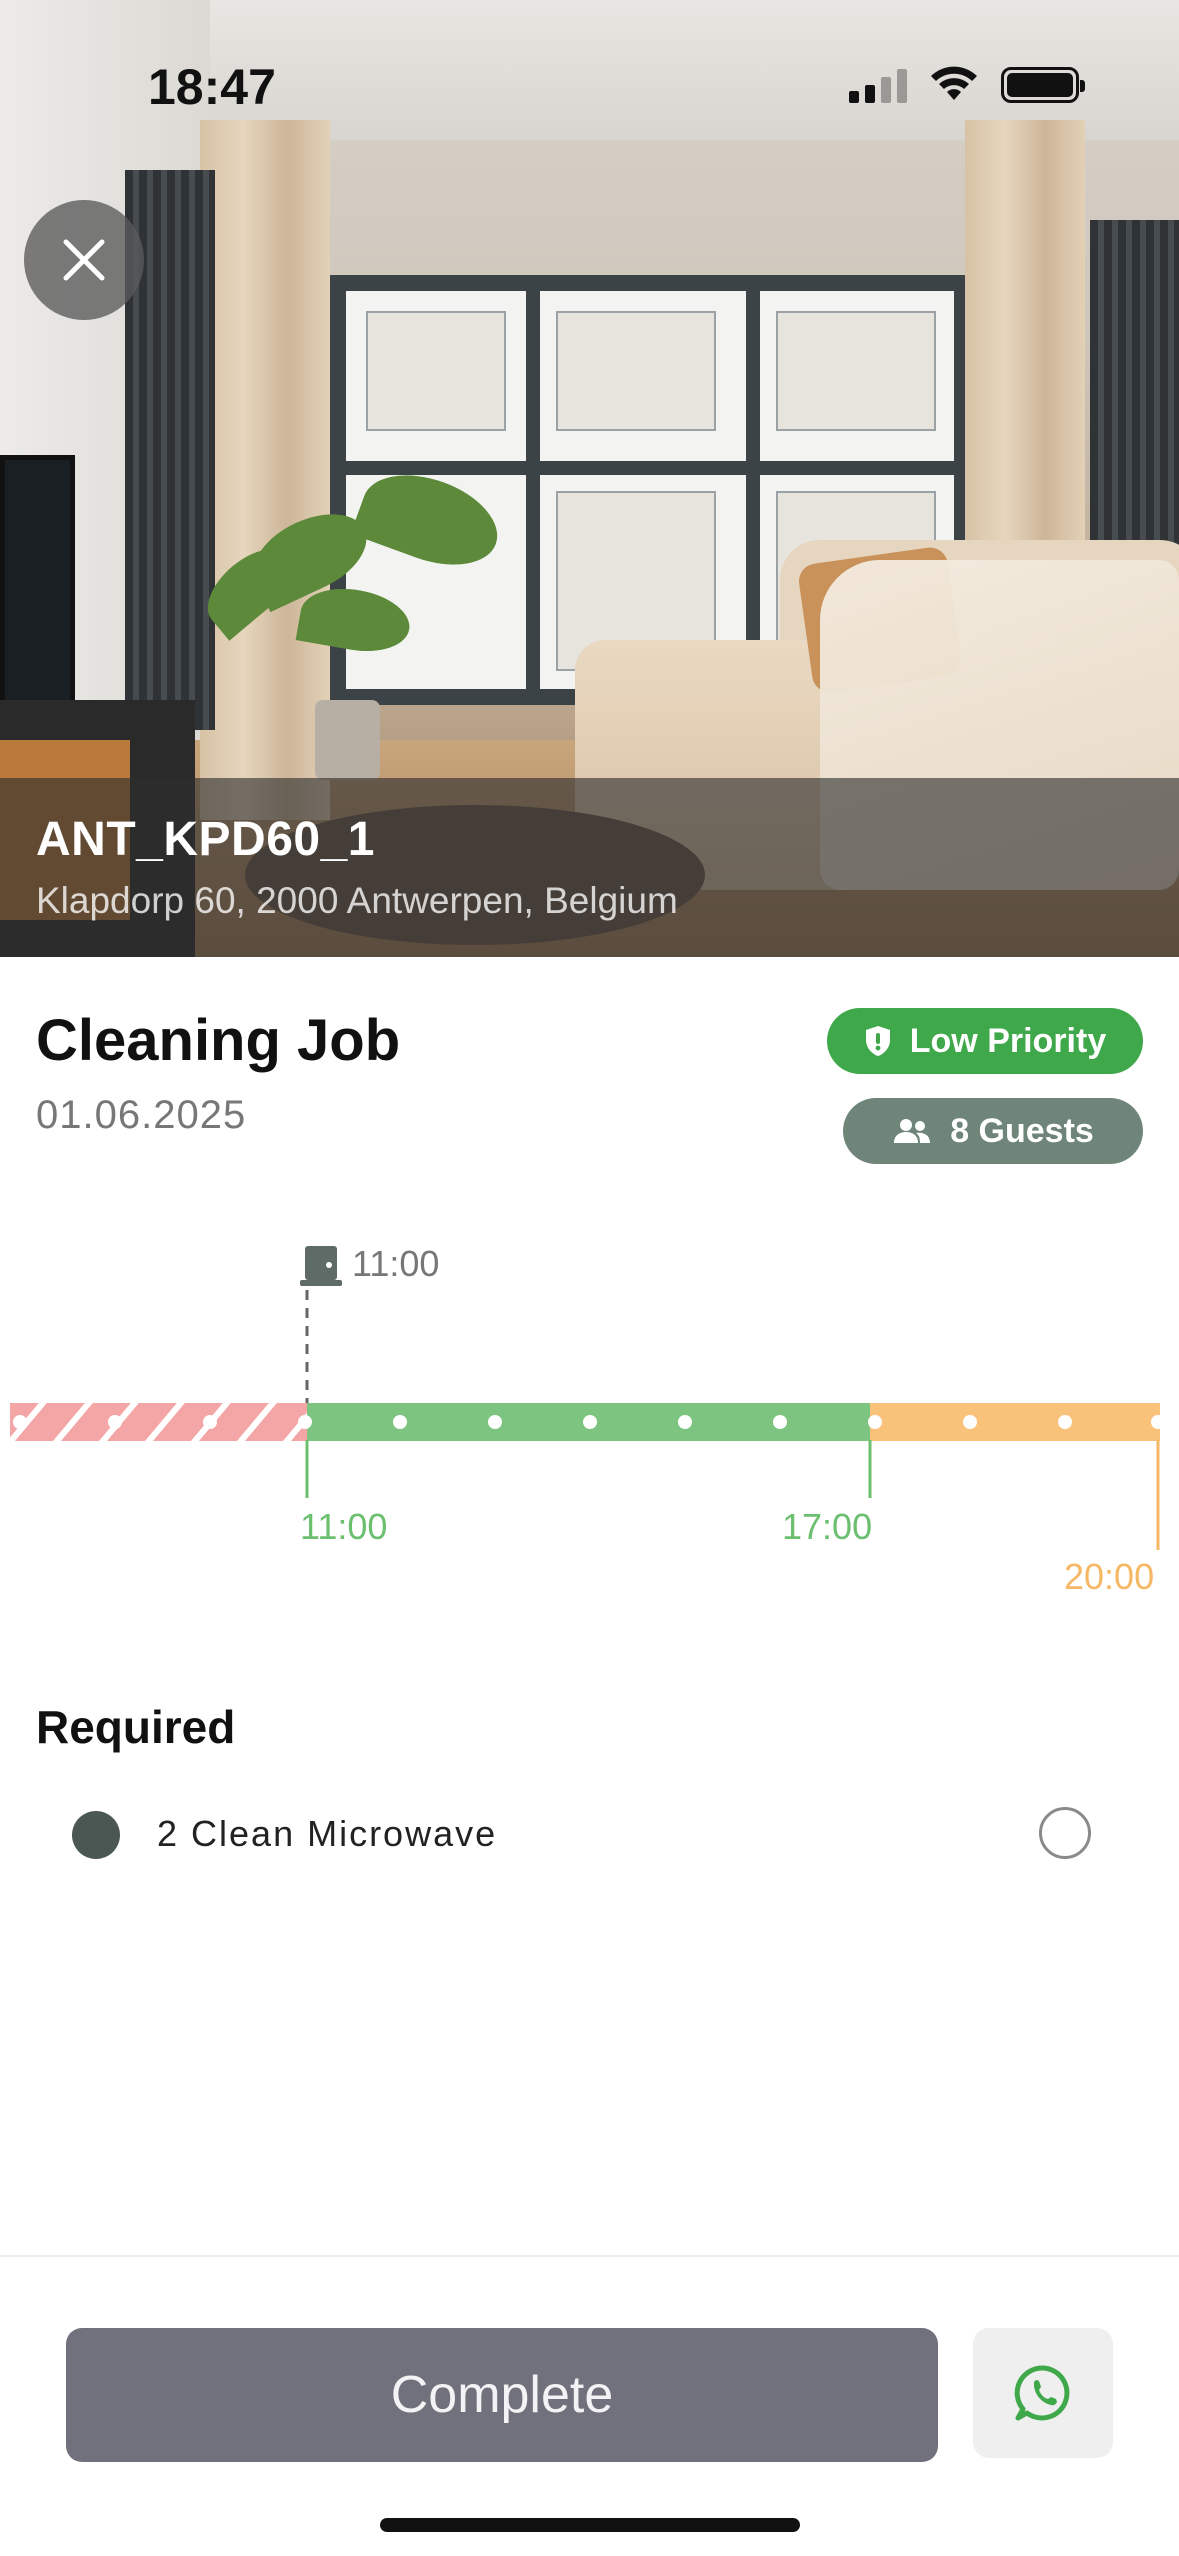 The width and height of the screenshot is (1179, 2556). I want to click on checkout-time: 11:00, so click(395, 1263).